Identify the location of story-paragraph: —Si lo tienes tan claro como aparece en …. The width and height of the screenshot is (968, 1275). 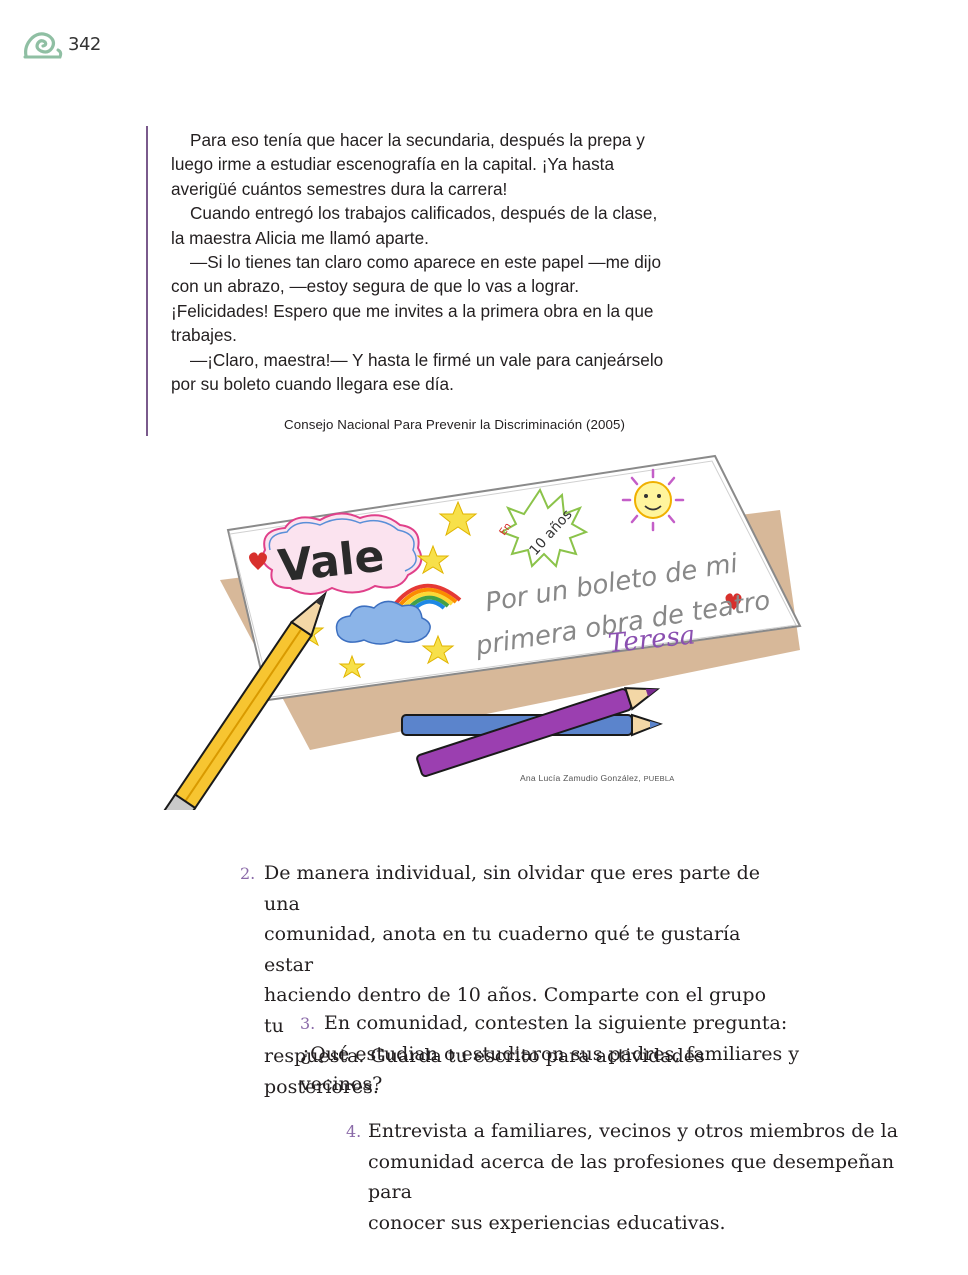
(416, 299).